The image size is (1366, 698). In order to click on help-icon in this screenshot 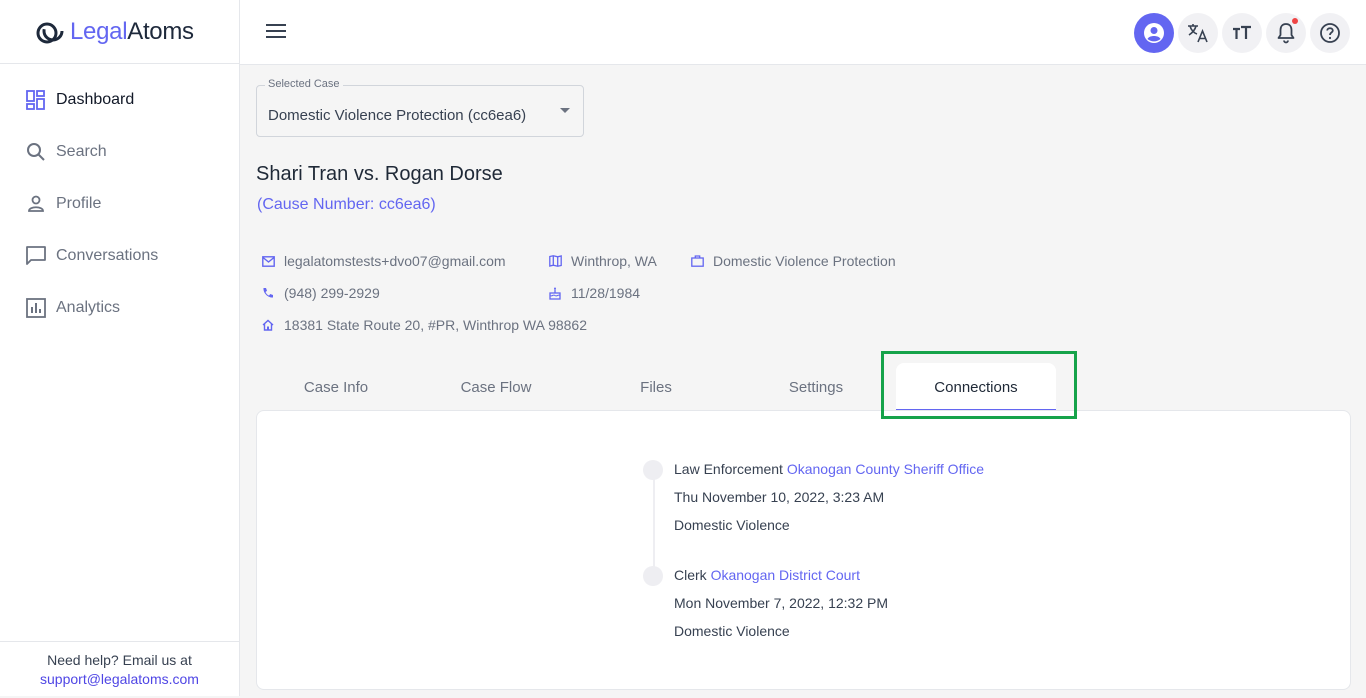, I will do `click(1330, 33)`.